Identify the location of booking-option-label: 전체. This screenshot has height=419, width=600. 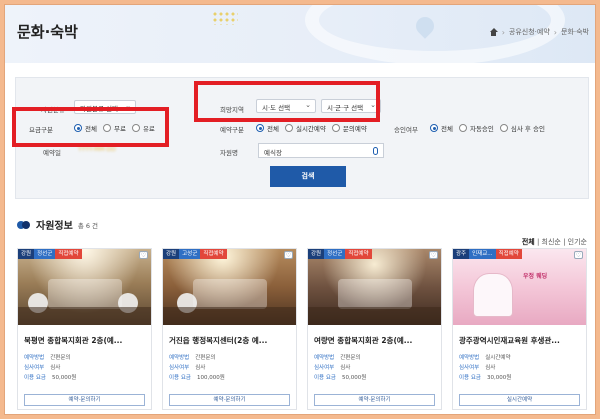
(273, 129).